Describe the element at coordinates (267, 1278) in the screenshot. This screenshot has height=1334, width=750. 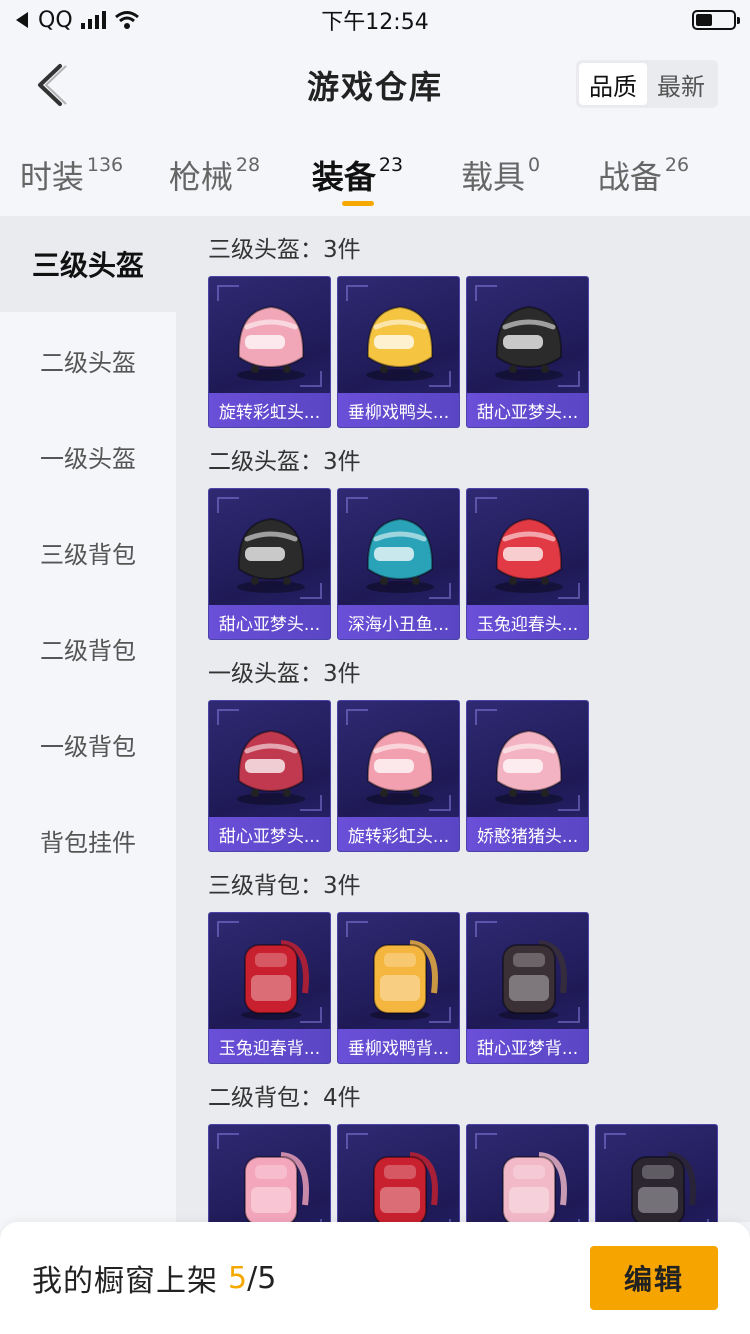
I see `showcase-total: 5` at that location.